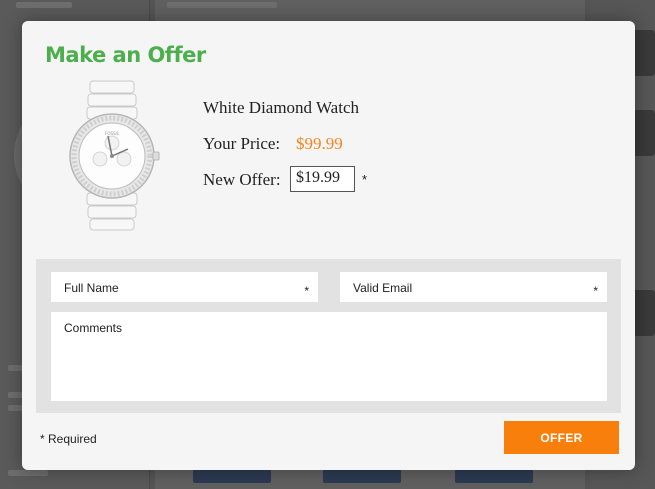 The height and width of the screenshot is (489, 655). Describe the element at coordinates (473, 287) in the screenshot. I see `valid-email-field: Valid Email *` at that location.